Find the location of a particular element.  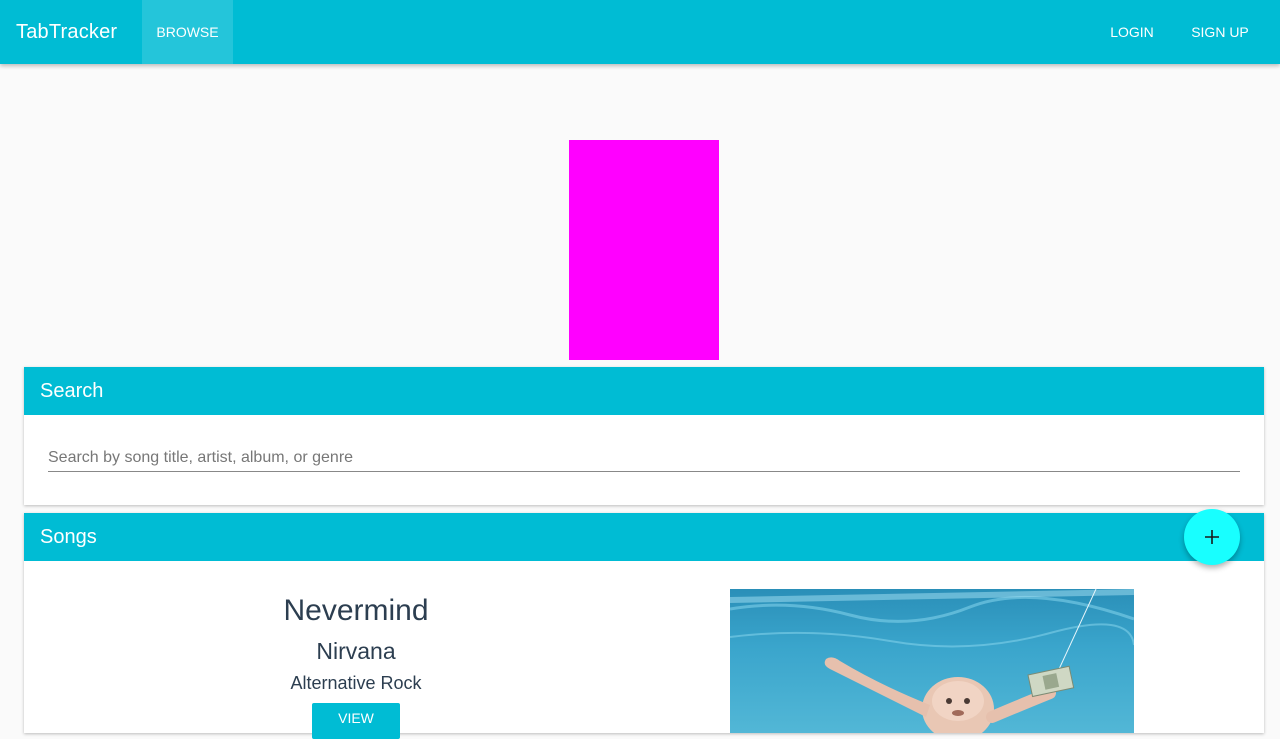

plus-icon is located at coordinates (1212, 537).